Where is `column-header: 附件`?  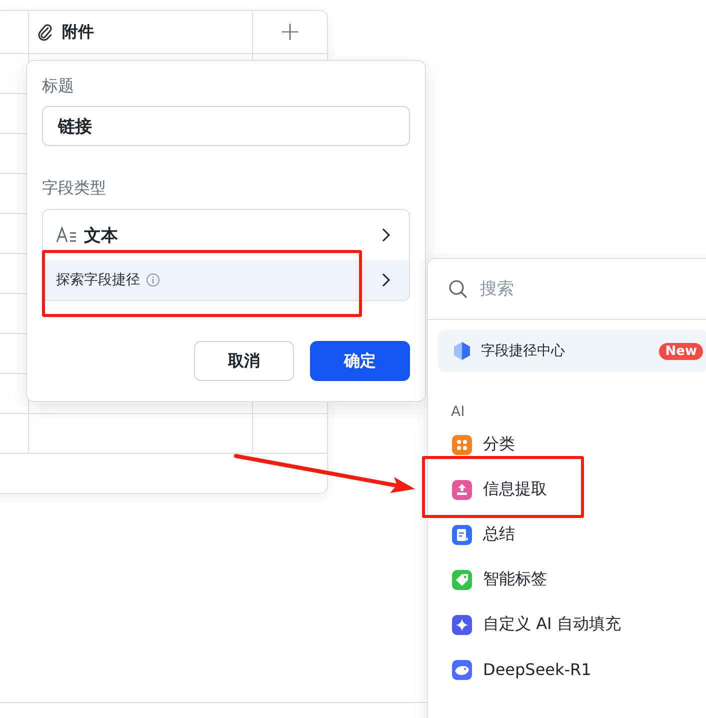 column-header: 附件 is located at coordinates (78, 32).